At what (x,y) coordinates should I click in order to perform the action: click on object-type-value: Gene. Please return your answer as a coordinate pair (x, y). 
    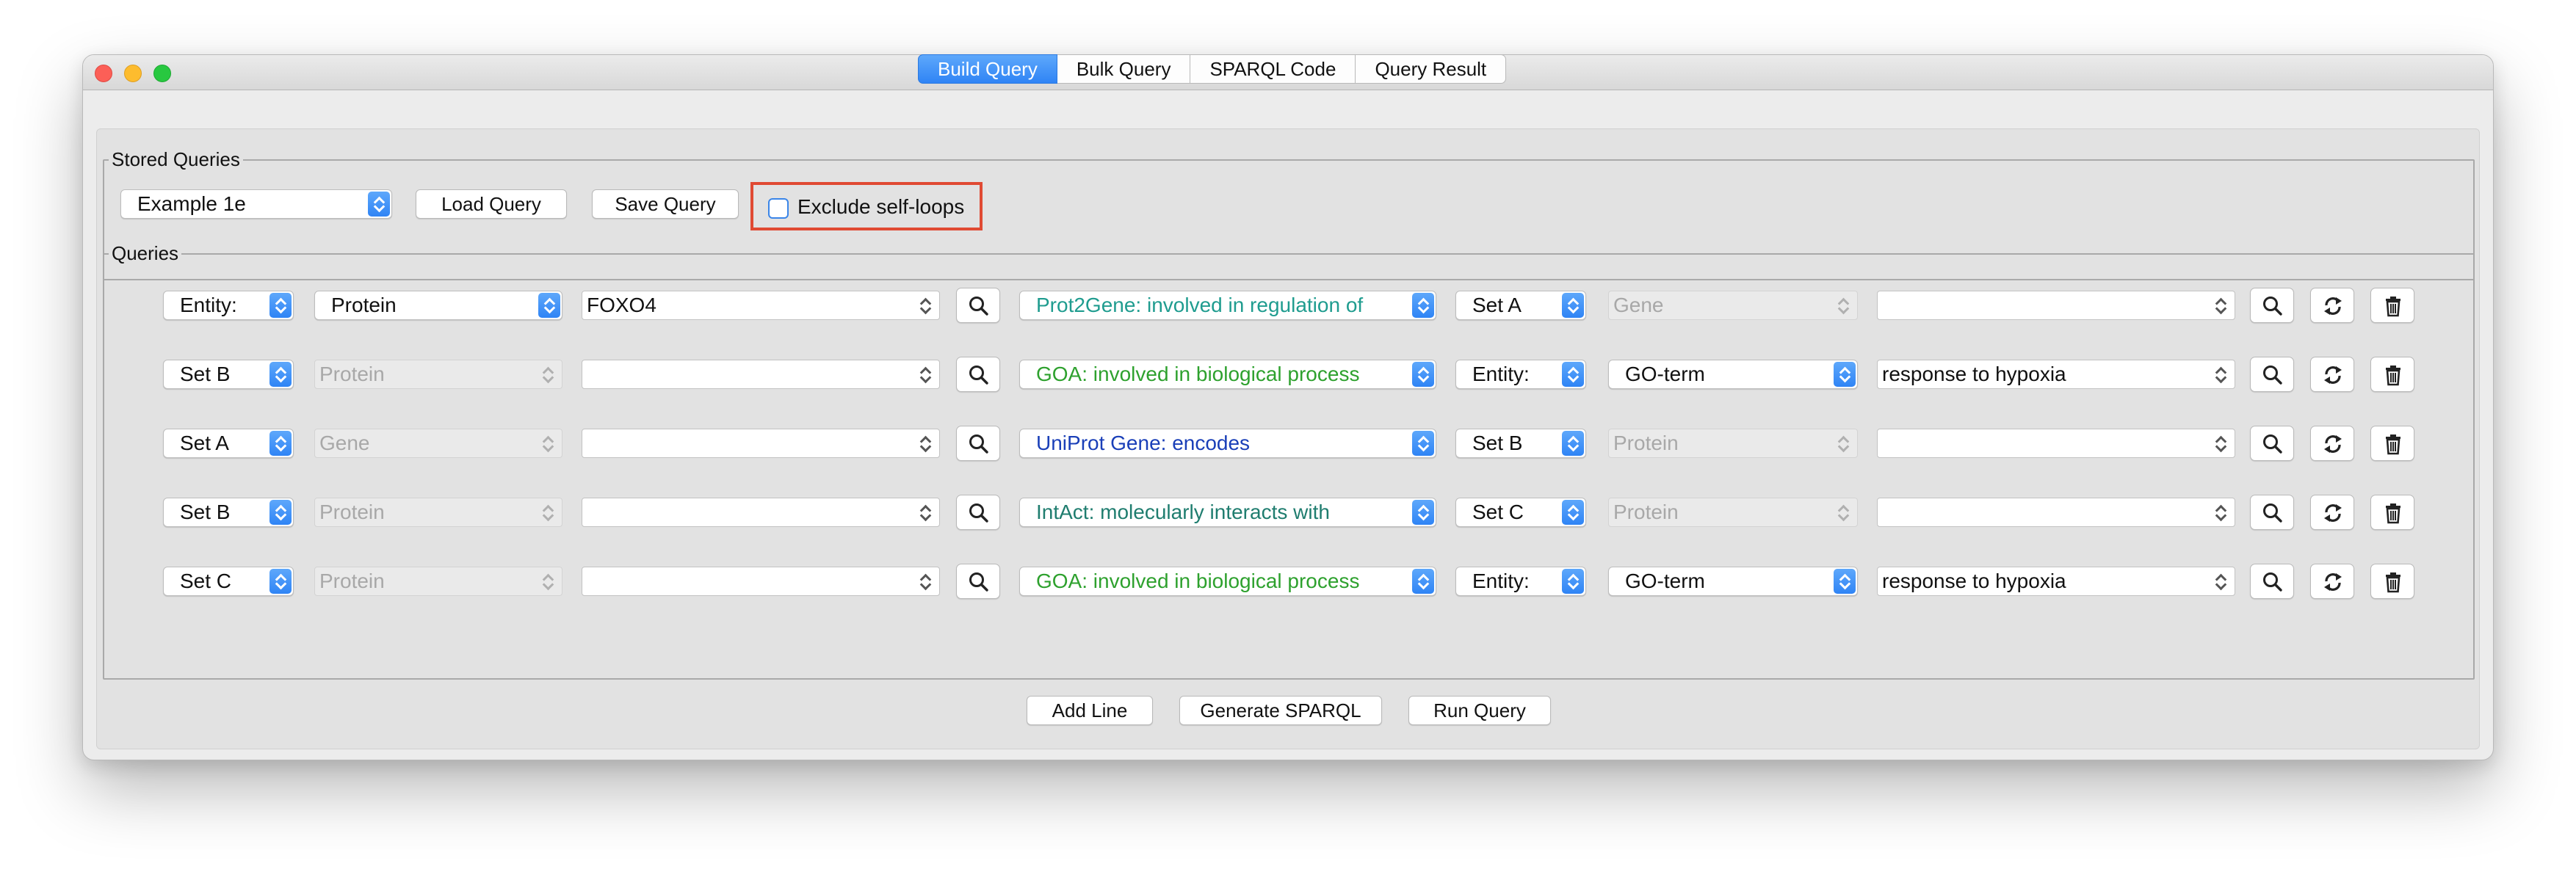
    Looking at the image, I should click on (1638, 305).